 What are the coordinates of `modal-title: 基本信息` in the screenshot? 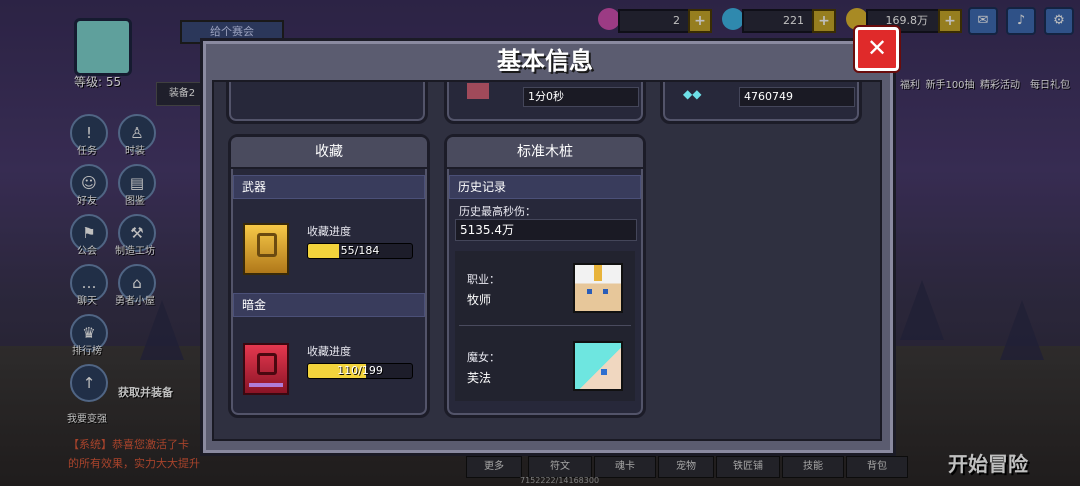 It's located at (545, 61).